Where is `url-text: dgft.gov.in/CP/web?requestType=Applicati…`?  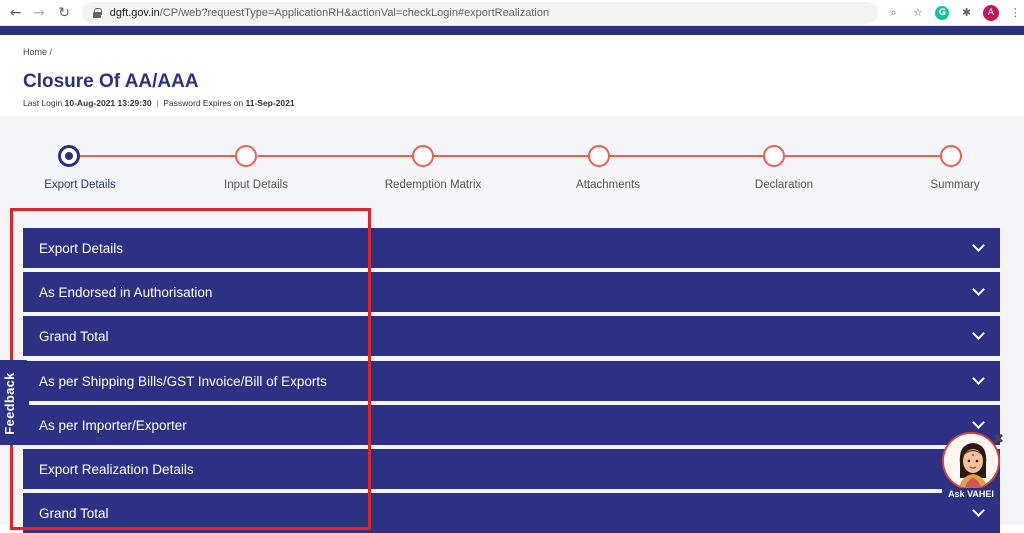 url-text: dgft.gov.in/CP/web?requestType=Applicati… is located at coordinates (329, 12).